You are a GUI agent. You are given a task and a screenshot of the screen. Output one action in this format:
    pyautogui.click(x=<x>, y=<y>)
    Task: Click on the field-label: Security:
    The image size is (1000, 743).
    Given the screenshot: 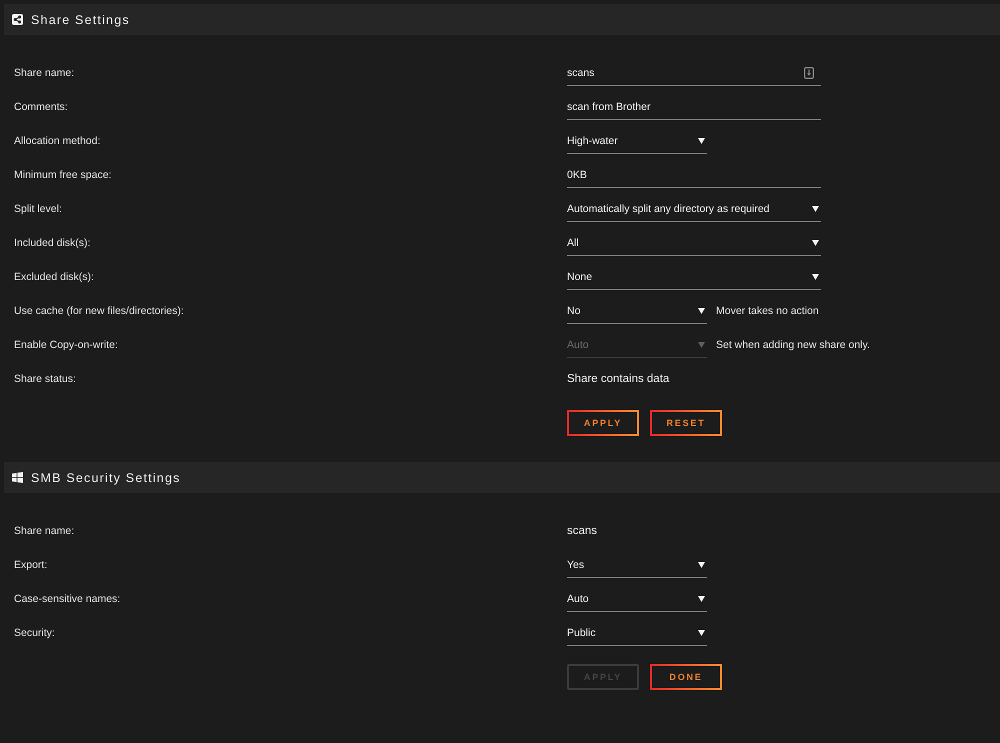 What is the action you would take?
    pyautogui.click(x=34, y=633)
    